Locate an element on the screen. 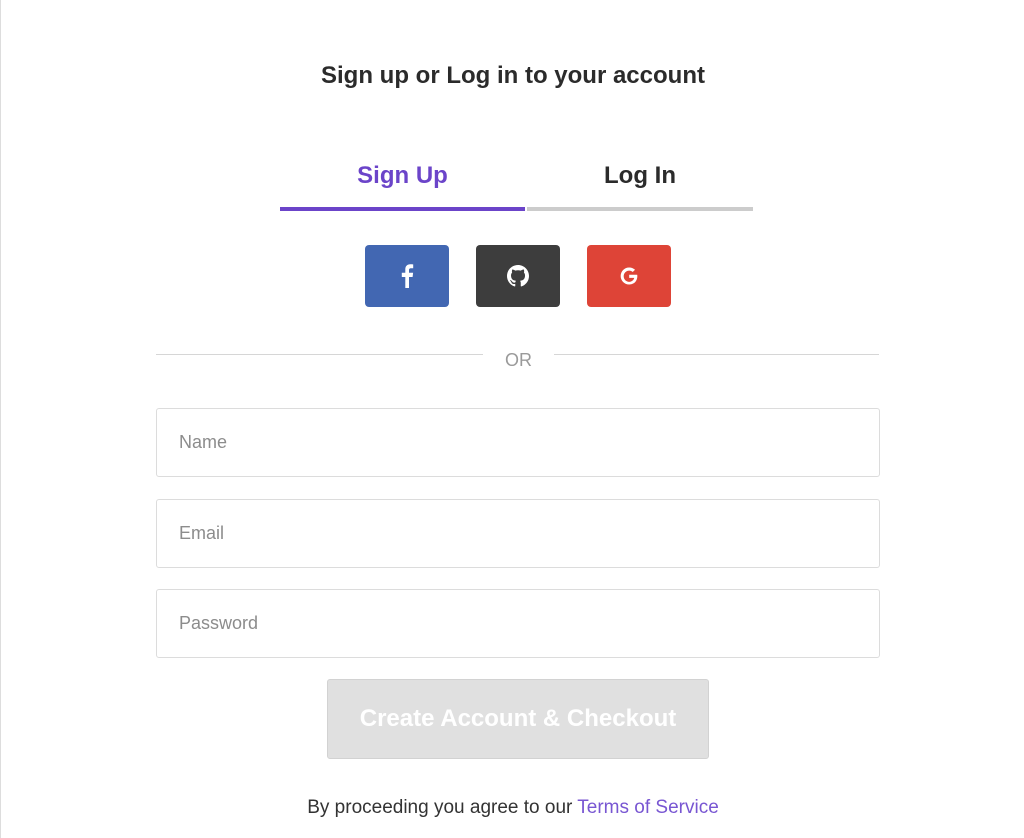  facebook-login-button is located at coordinates (407, 276).